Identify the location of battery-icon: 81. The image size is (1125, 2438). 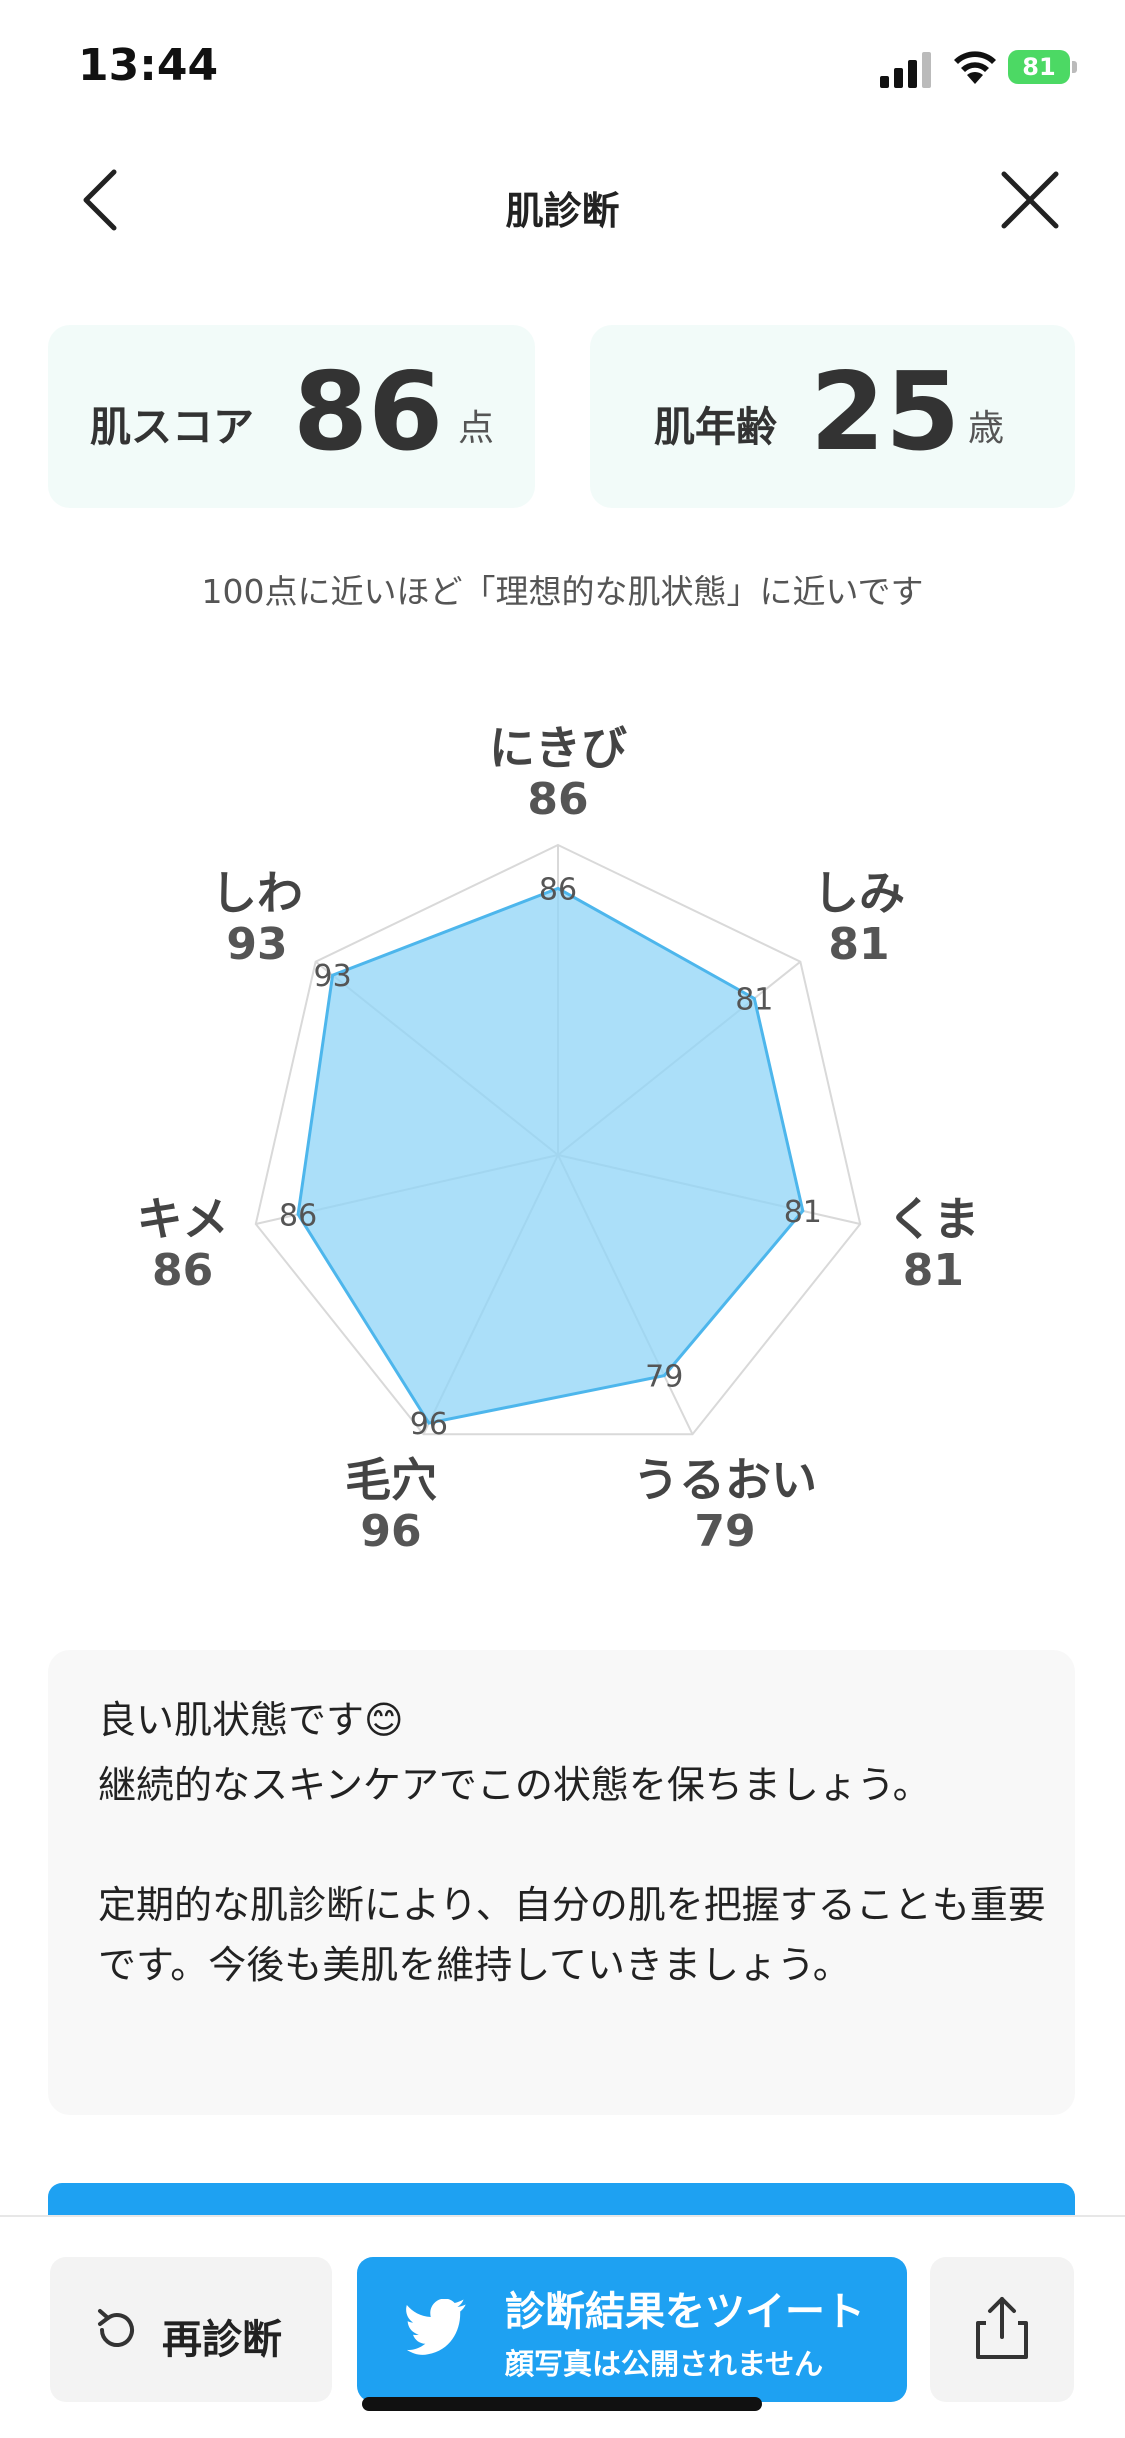
(1042, 68).